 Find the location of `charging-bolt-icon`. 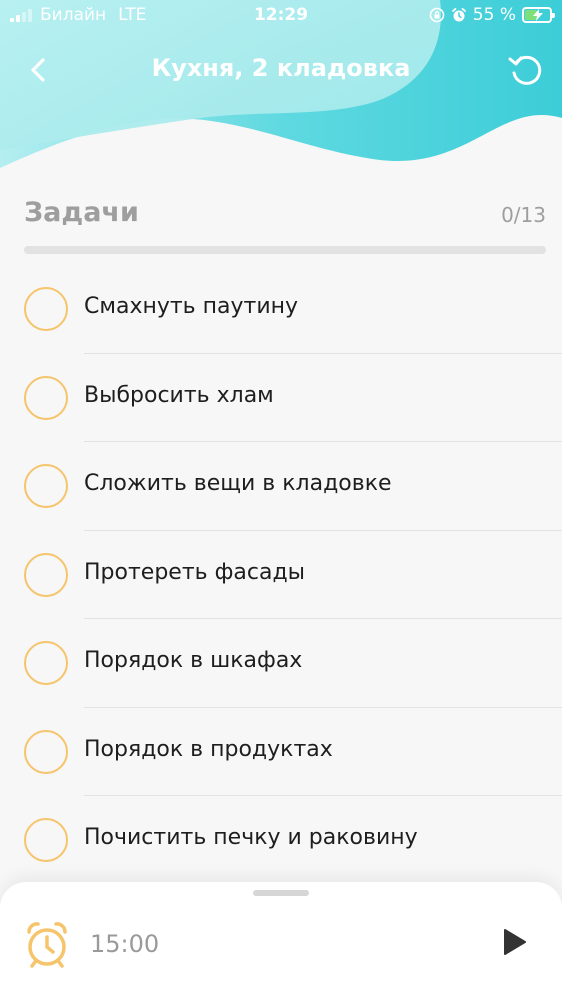

charging-bolt-icon is located at coordinates (538, 15).